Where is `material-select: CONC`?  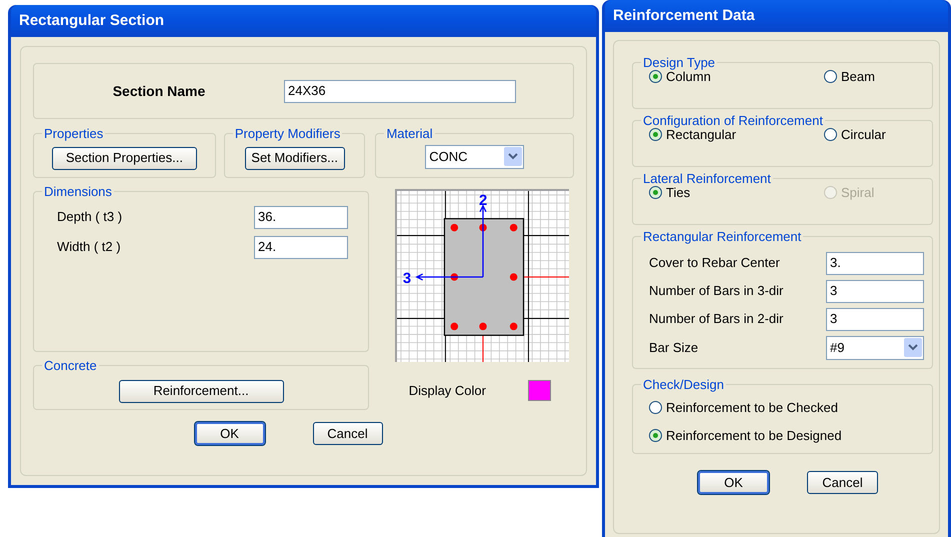
material-select: CONC is located at coordinates (474, 156).